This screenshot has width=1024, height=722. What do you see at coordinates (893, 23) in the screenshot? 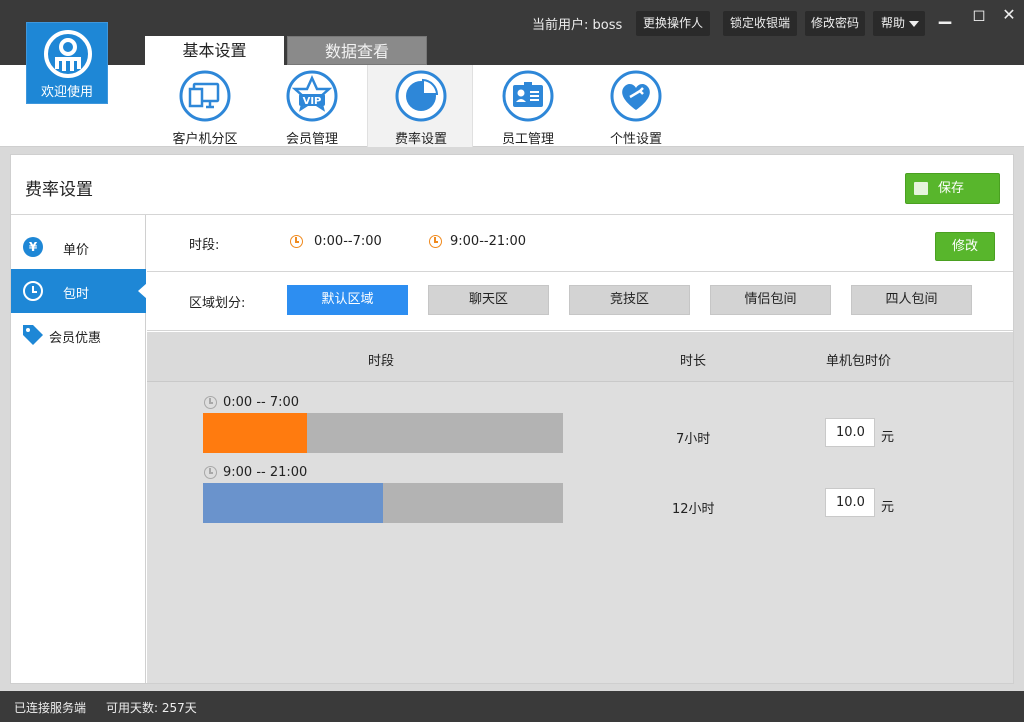
I see `help-label: 帮助` at bounding box center [893, 23].